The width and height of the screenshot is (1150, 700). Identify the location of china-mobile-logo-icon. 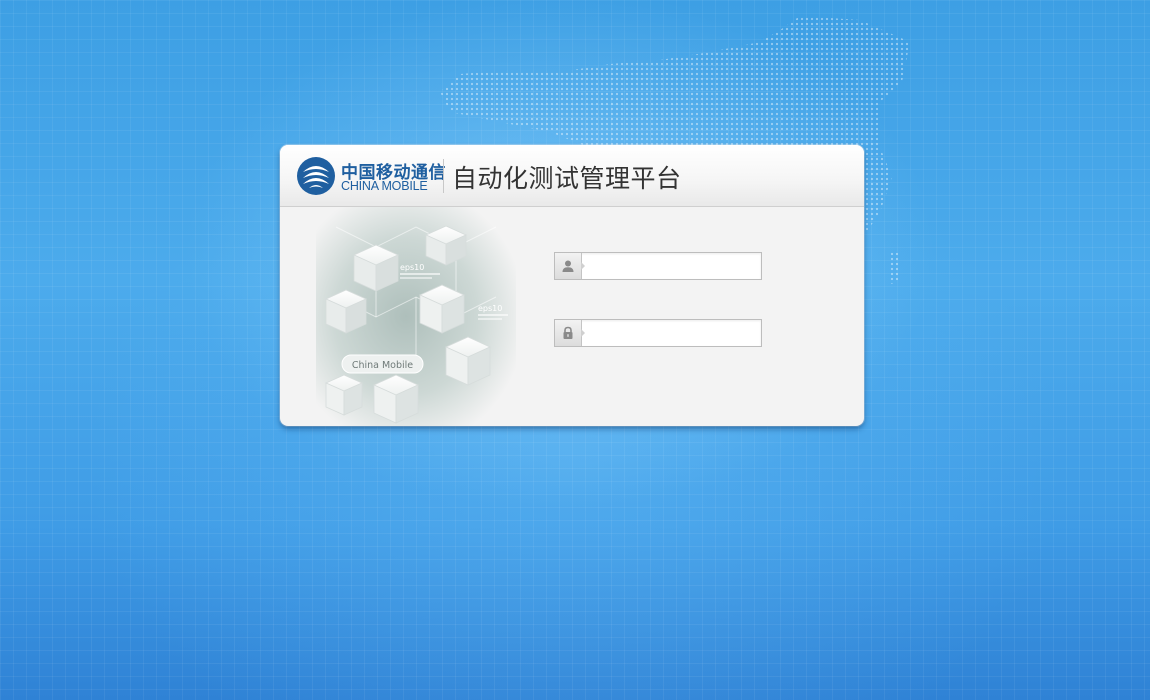
(316, 176).